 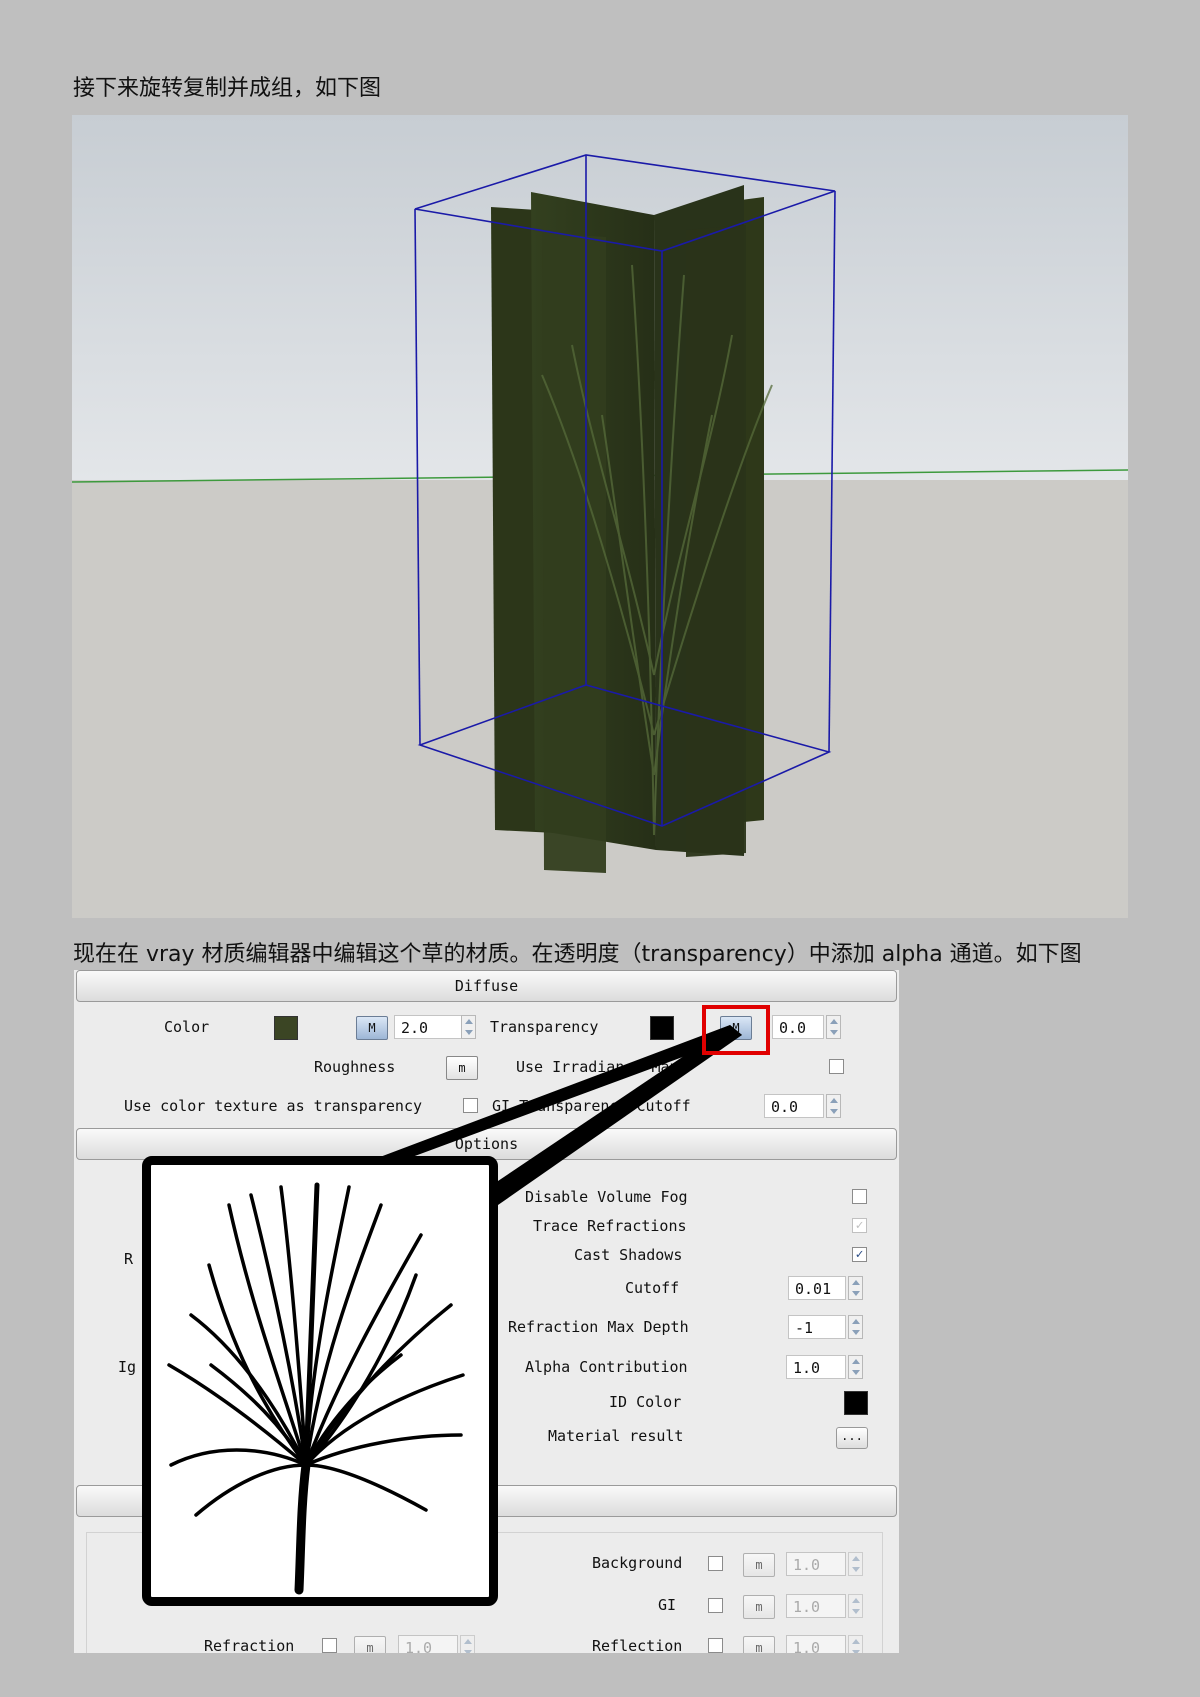 What do you see at coordinates (637, 1563) in the screenshot?
I see `background-label: Background` at bounding box center [637, 1563].